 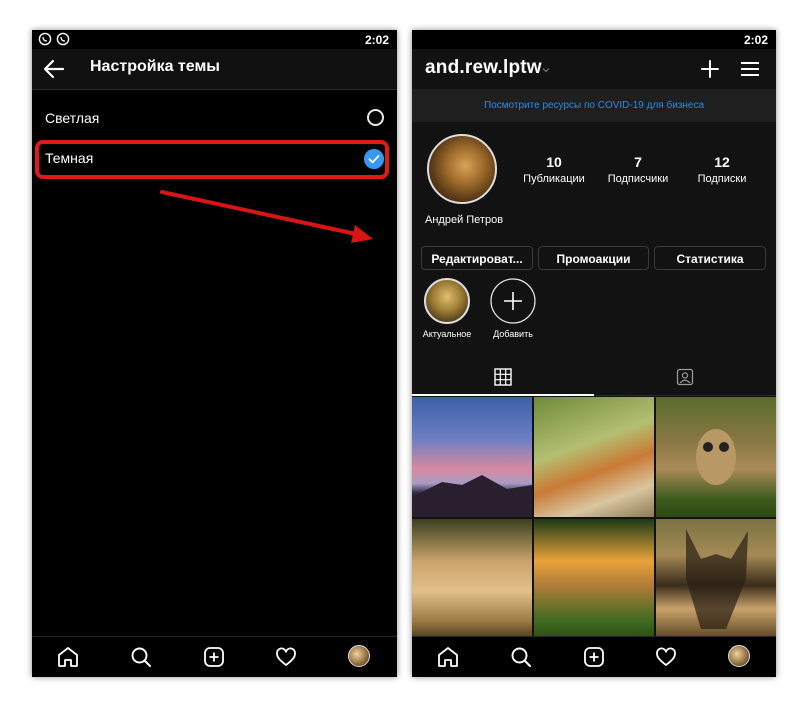 I want to click on stat-label: Подписки, so click(x=722, y=179).